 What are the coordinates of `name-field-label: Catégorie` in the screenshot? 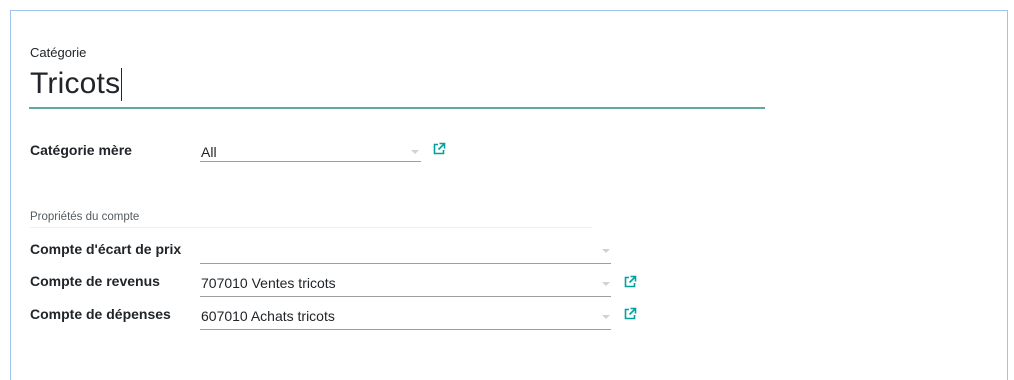 It's located at (58, 52).